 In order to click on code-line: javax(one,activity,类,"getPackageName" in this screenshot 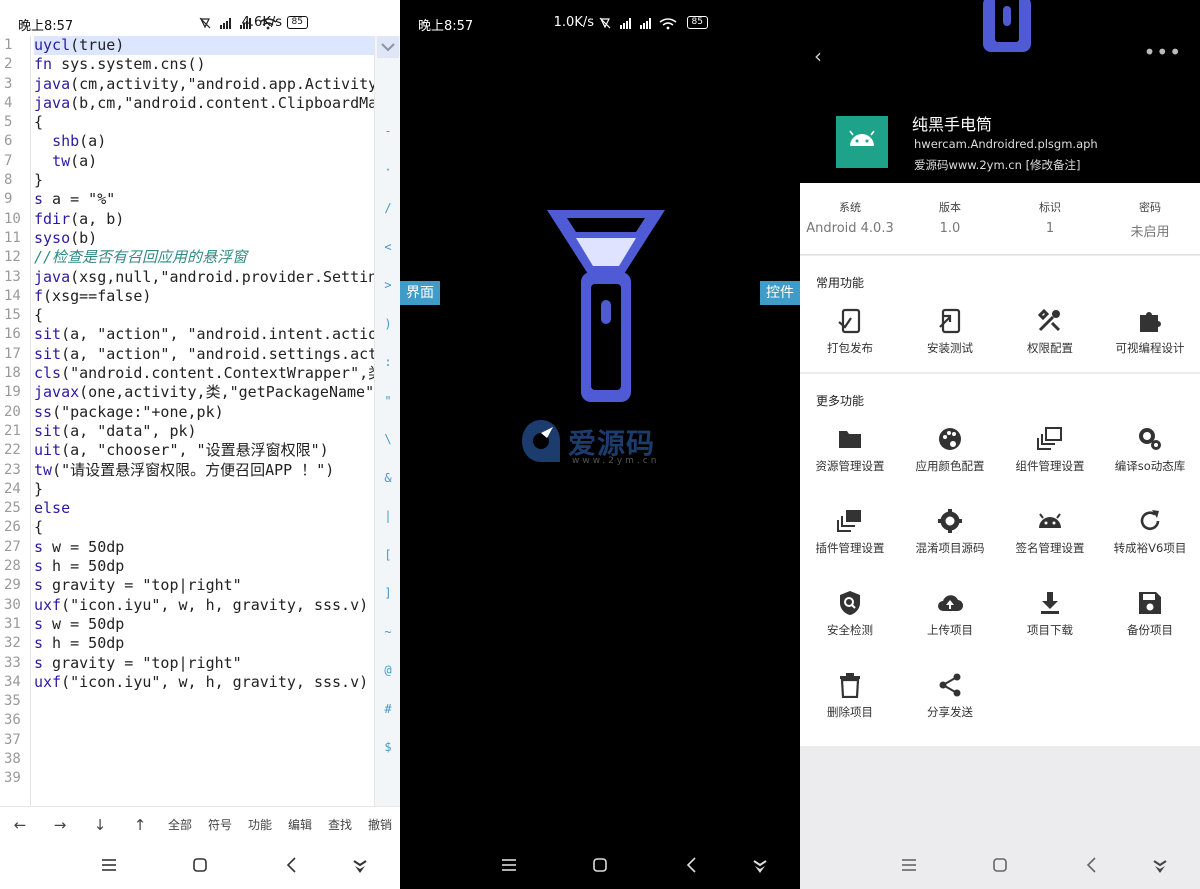, I will do `click(204, 392)`.